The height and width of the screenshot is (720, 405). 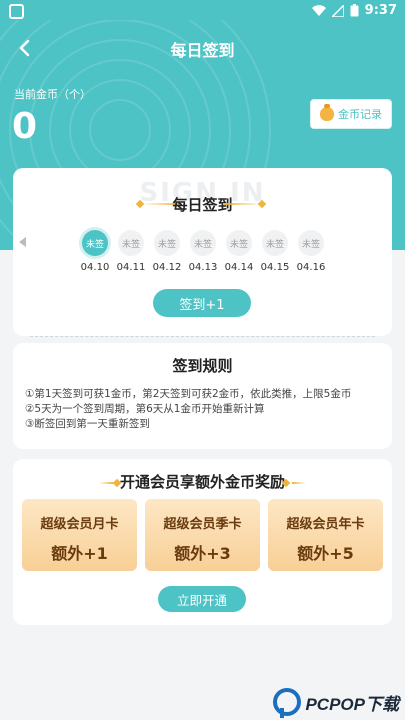 I want to click on rules-title: 签到规则, so click(x=202, y=366).